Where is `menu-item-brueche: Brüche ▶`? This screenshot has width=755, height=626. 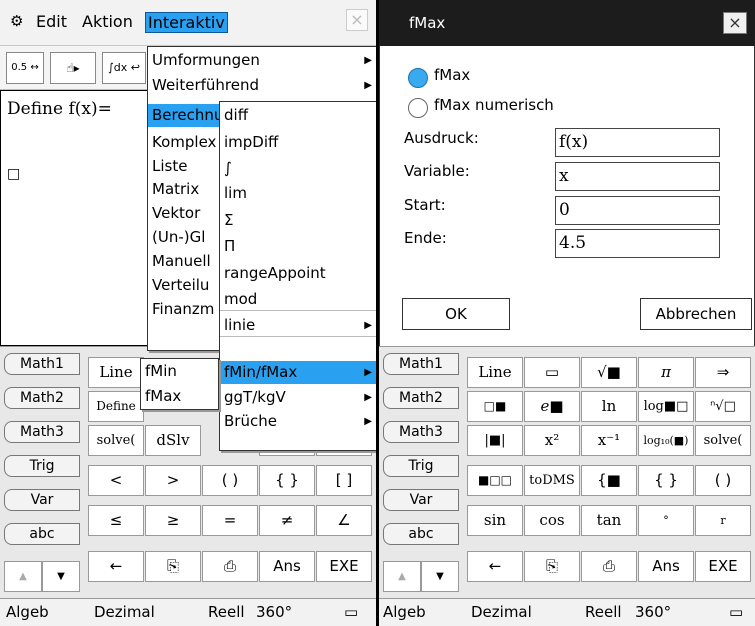
menu-item-brueche: Brüche ▶ is located at coordinates (298, 421).